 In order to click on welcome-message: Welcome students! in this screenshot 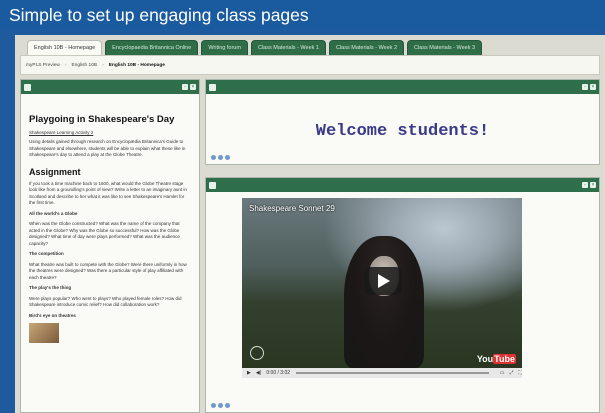, I will do `click(402, 131)`.